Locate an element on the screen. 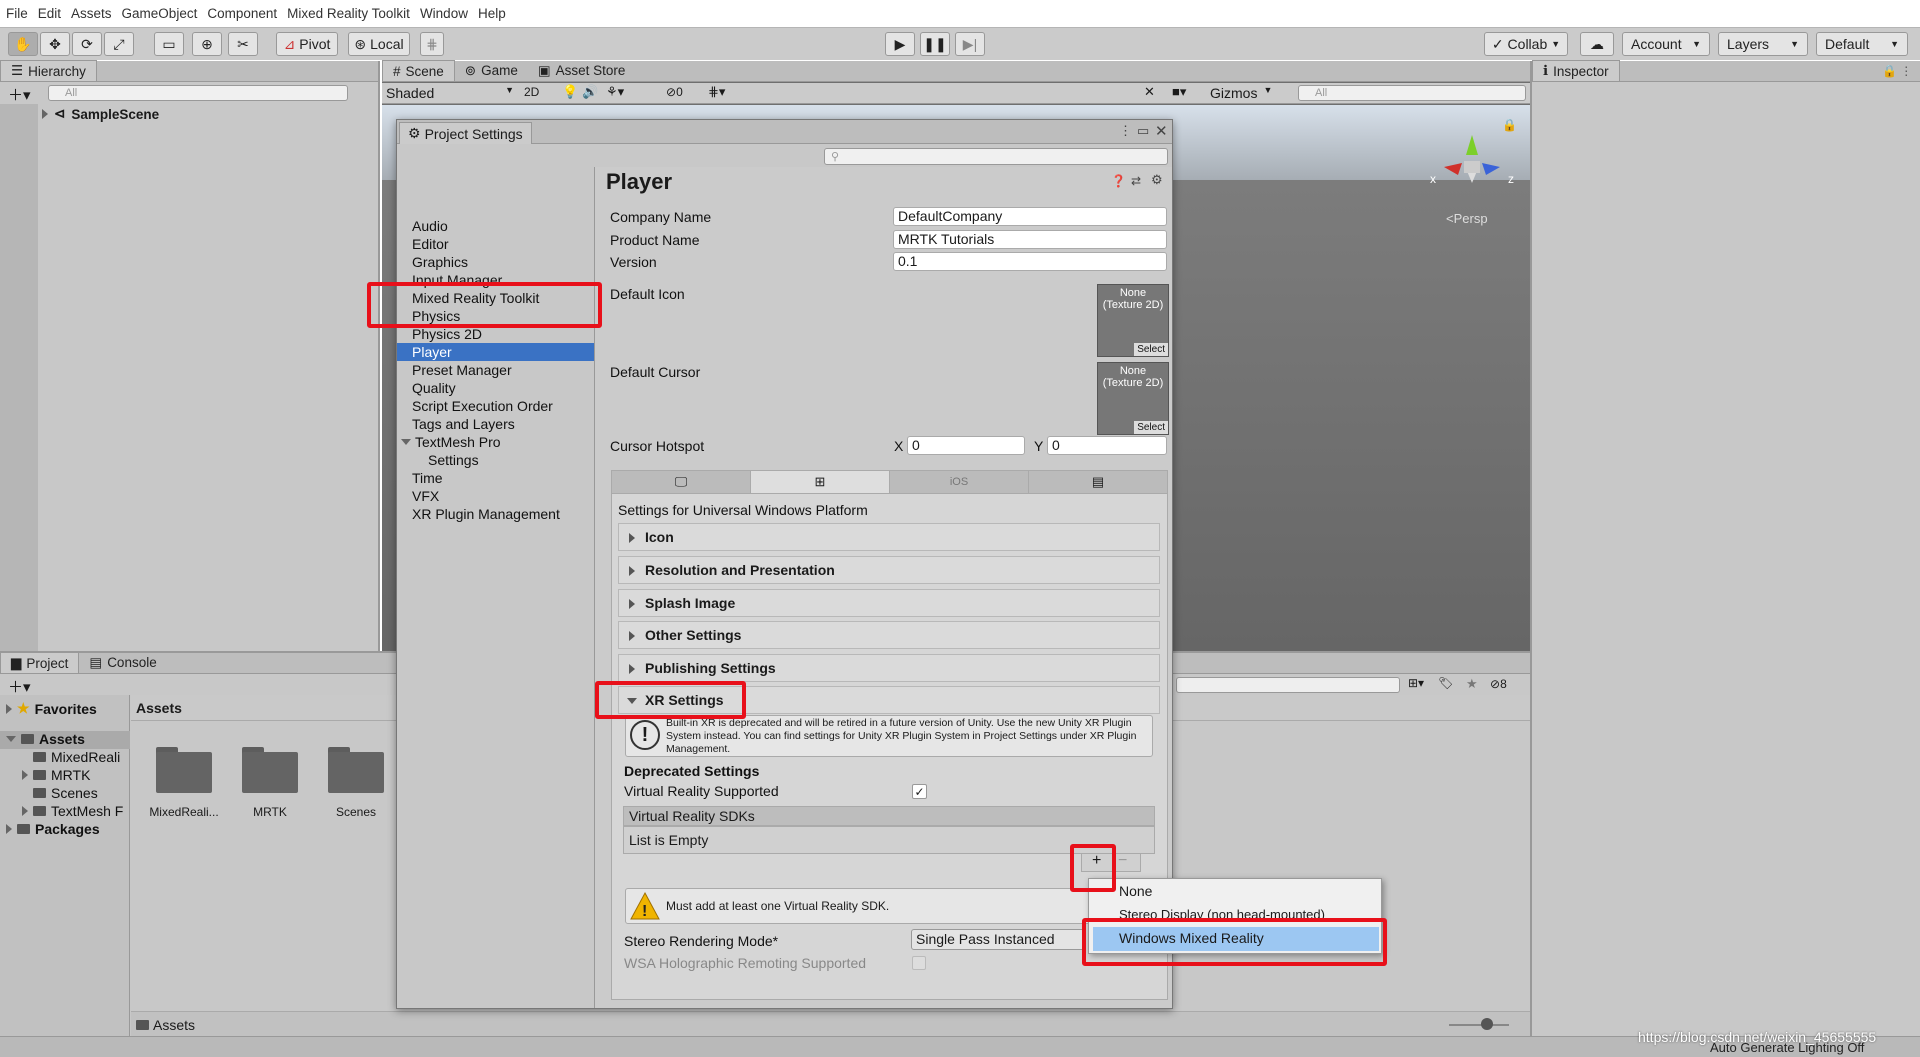 The height and width of the screenshot is (1057, 1920). transform-tool-icon: ⊕ is located at coordinates (207, 44).